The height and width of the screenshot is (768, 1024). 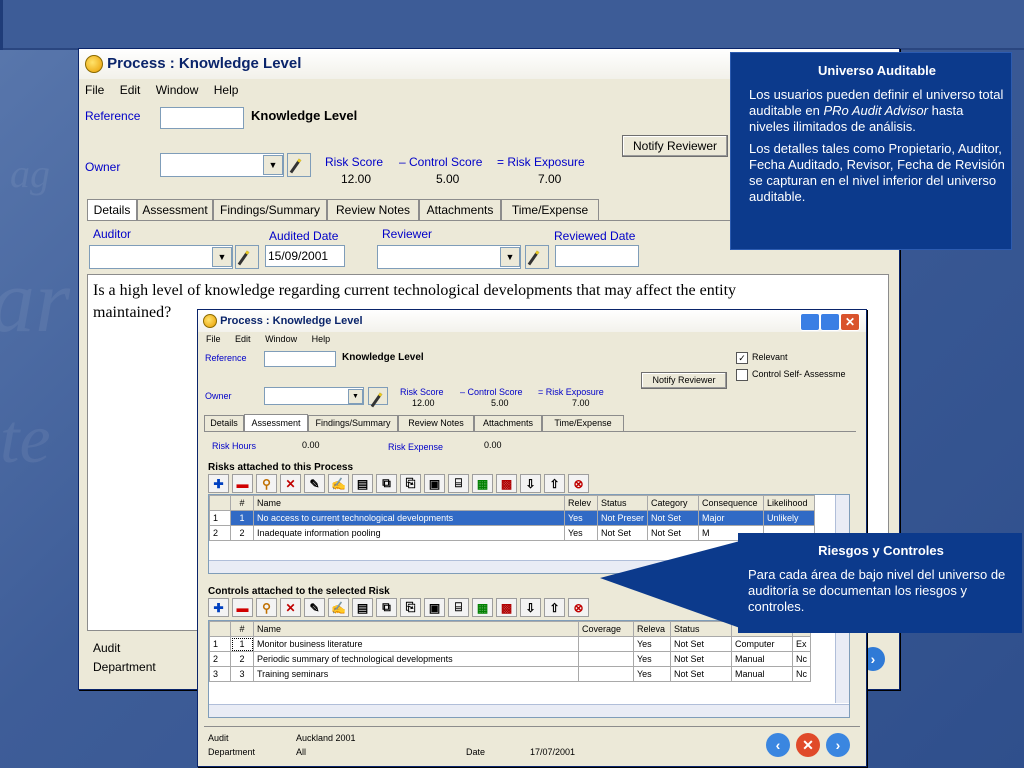 What do you see at coordinates (532, 321) in the screenshot?
I see `front-title-bar: Process : Knowledge Level` at bounding box center [532, 321].